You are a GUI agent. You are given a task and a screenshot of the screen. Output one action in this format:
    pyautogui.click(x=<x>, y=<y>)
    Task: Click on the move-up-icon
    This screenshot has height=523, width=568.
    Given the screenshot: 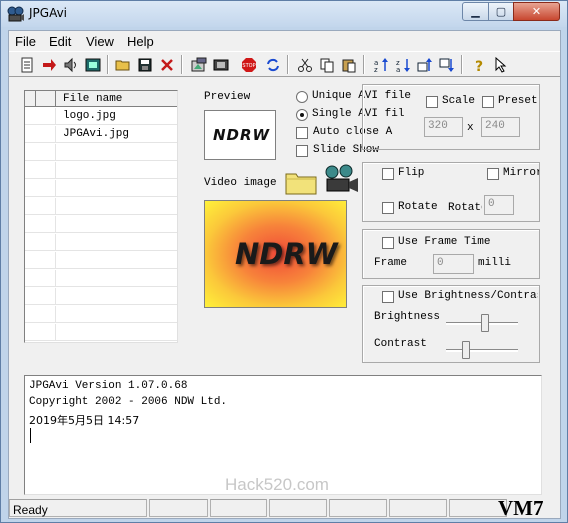 What is the action you would take?
    pyautogui.click(x=425, y=64)
    